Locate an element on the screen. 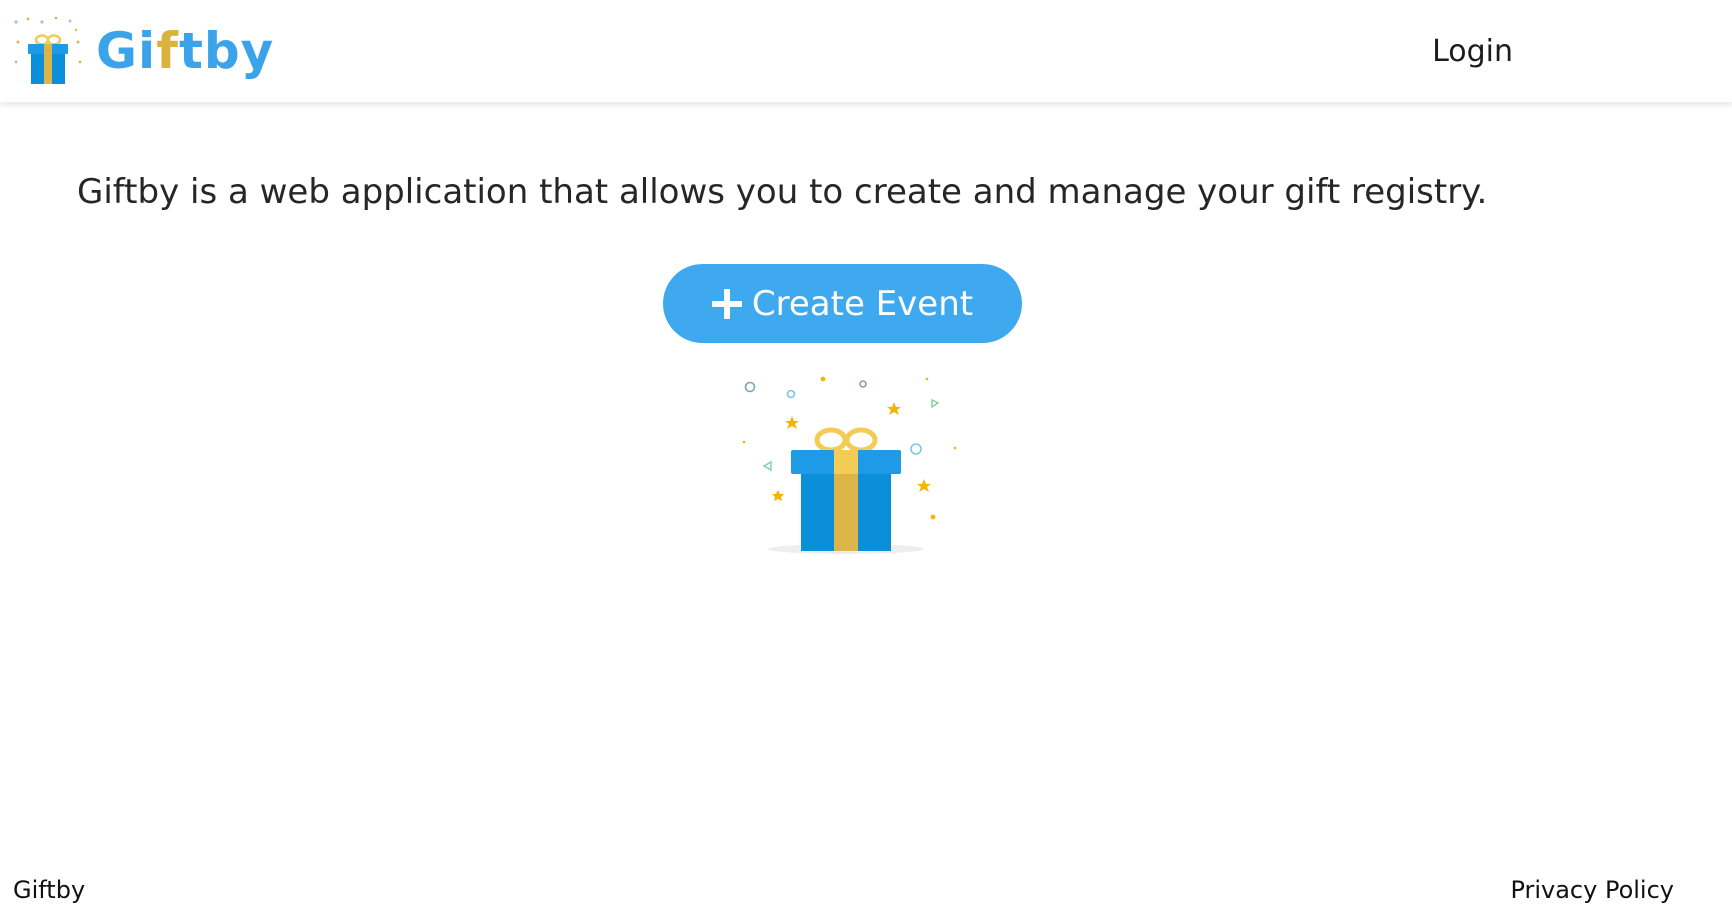 Image resolution: width=1732 pixels, height=915 pixels. brand-wordmark-part-3: tby is located at coordinates (226, 51).